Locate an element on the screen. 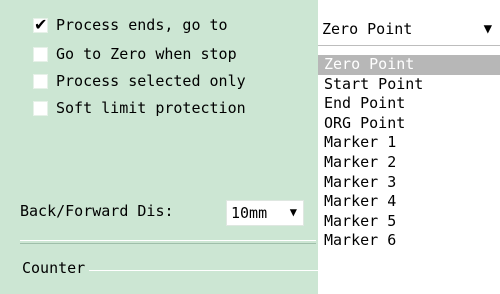  go-to-zero-checkbox is located at coordinates (40, 54).